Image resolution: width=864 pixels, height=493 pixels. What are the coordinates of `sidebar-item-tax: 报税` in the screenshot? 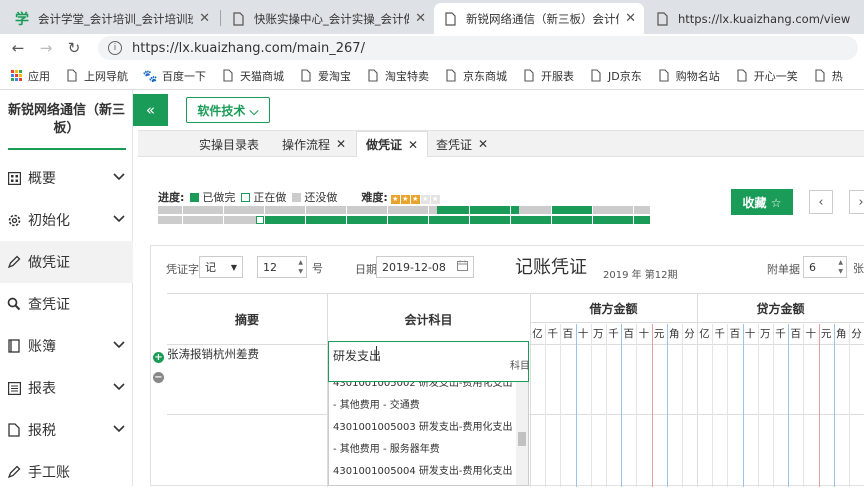 It's located at (66, 430).